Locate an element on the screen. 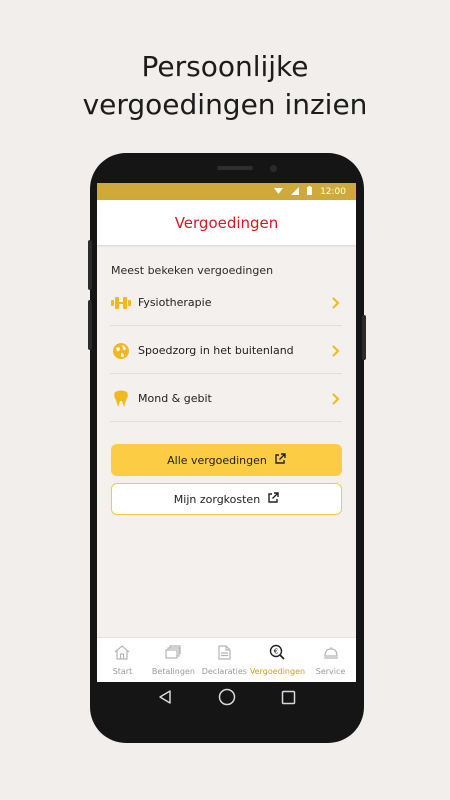  euro-search-icon: € is located at coordinates (277, 654).